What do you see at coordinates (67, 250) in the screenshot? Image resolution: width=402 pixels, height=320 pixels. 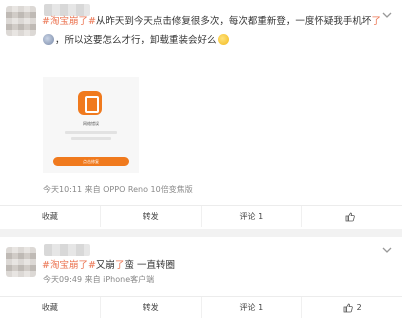 I see `username-blurred` at bounding box center [67, 250].